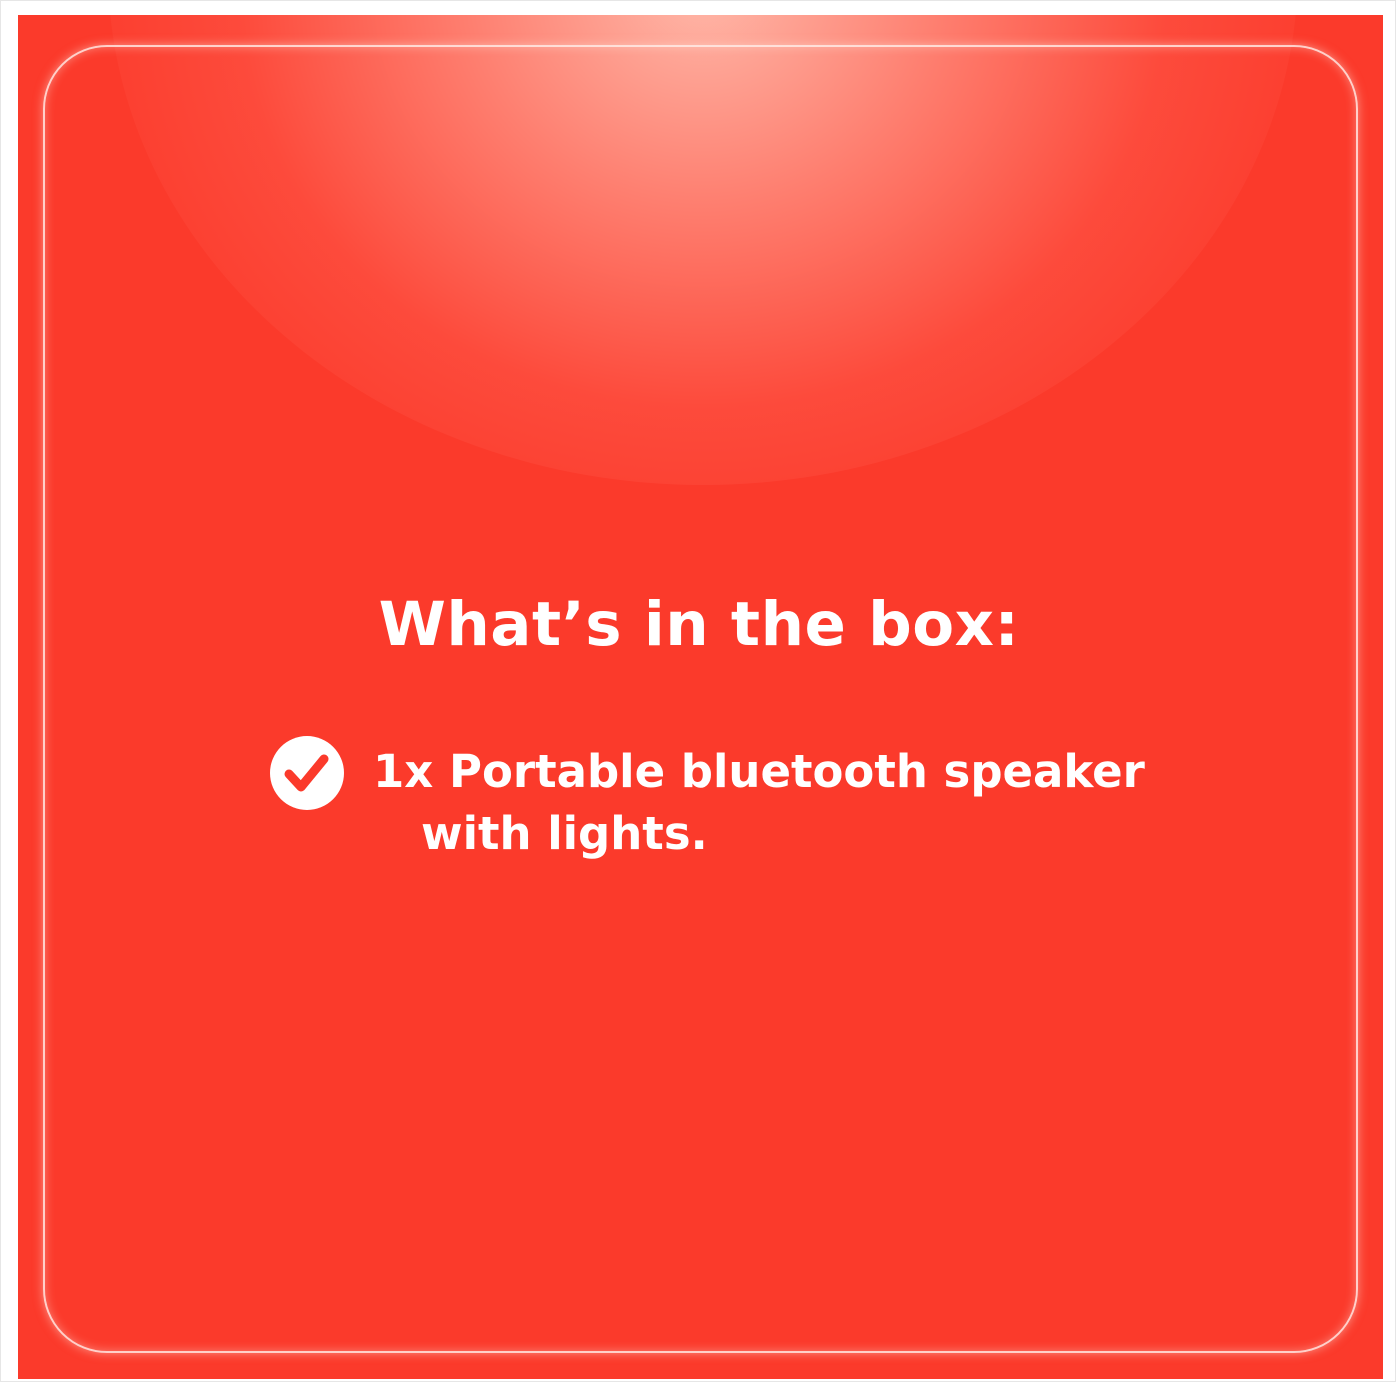 The width and height of the screenshot is (1396, 1382). What do you see at coordinates (307, 773) in the screenshot?
I see `check-circle-icon` at bounding box center [307, 773].